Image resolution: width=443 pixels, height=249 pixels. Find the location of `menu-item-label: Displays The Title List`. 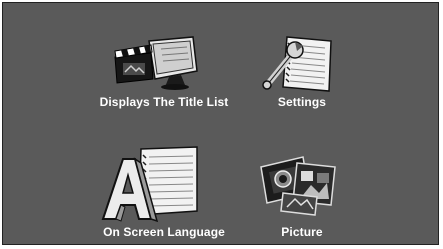

menu-item-label: Displays The Title List is located at coordinates (164, 102).